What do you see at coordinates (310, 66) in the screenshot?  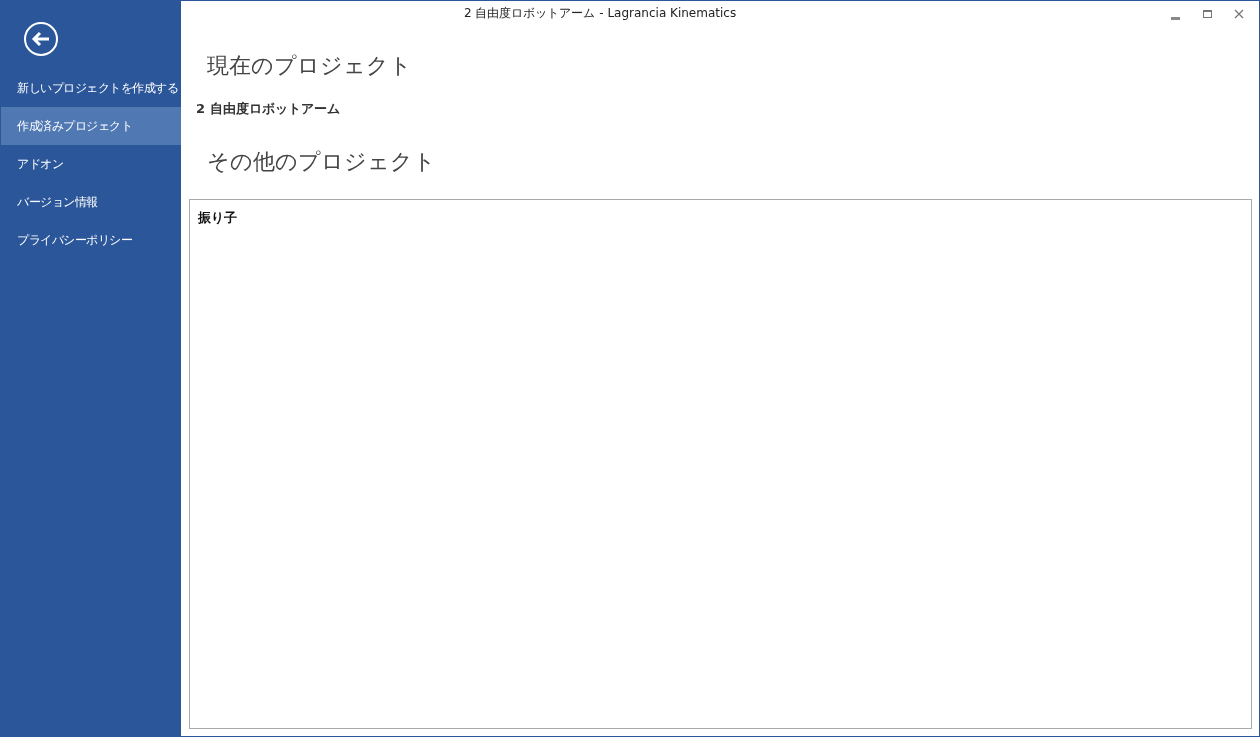 I see `section-heading: 現在のプロジェクト` at bounding box center [310, 66].